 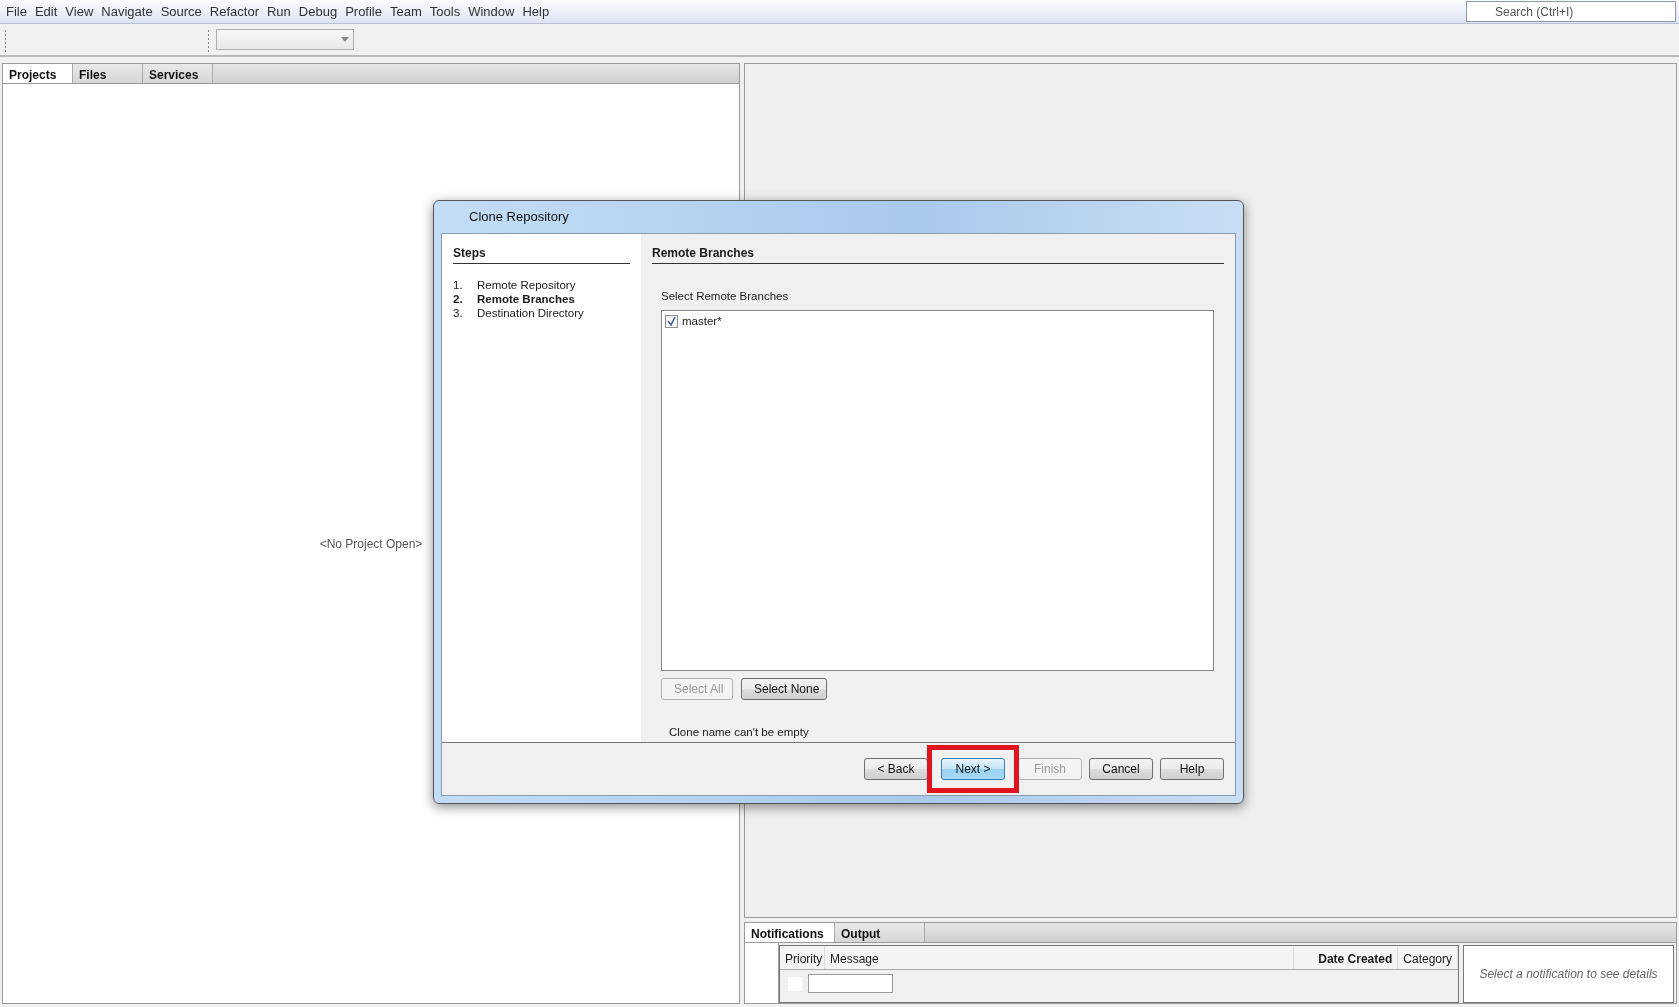 What do you see at coordinates (1121, 769) in the screenshot?
I see `wizard-button: Cancel` at bounding box center [1121, 769].